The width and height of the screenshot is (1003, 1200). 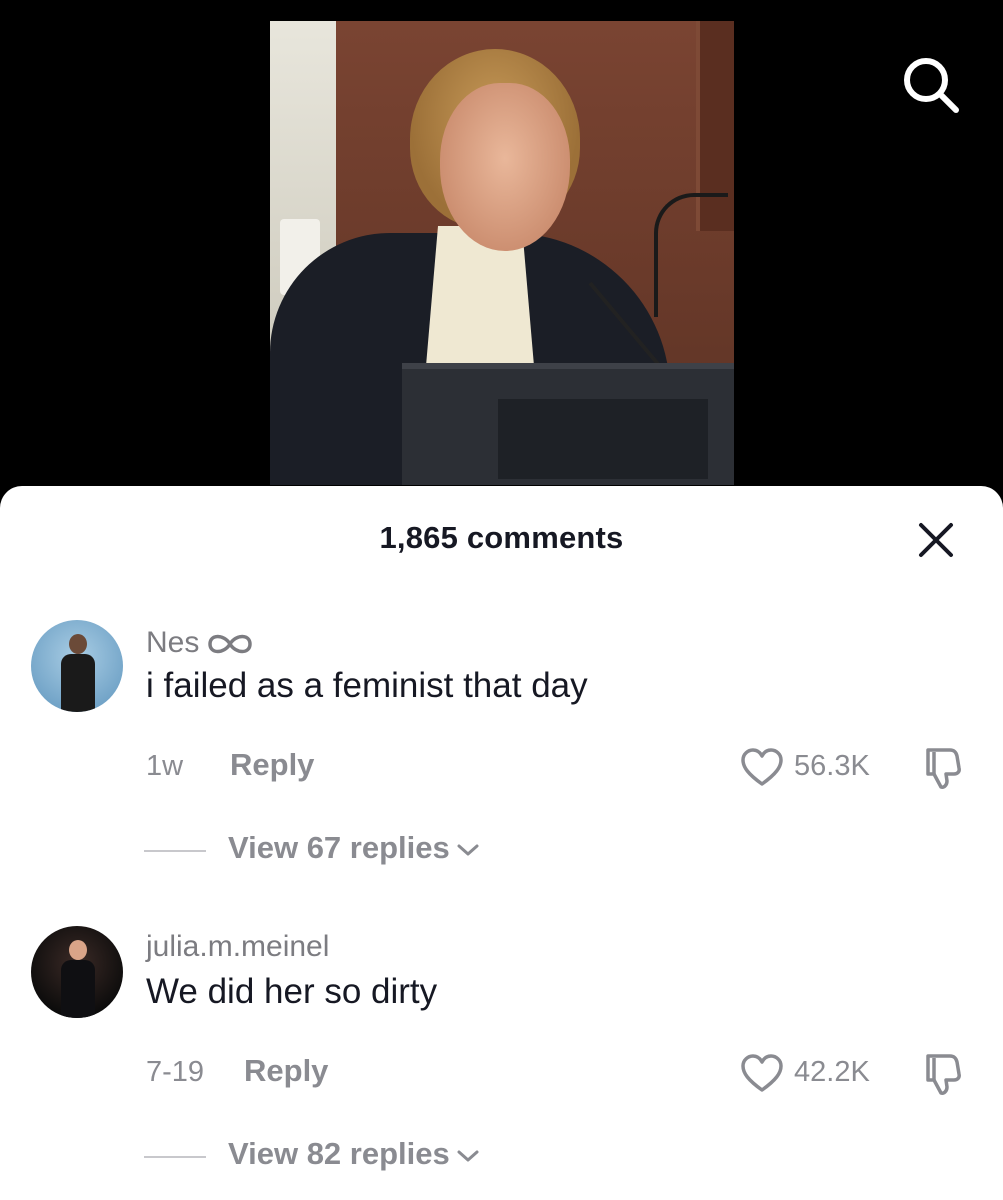 I want to click on close-icon, so click(x=936, y=540).